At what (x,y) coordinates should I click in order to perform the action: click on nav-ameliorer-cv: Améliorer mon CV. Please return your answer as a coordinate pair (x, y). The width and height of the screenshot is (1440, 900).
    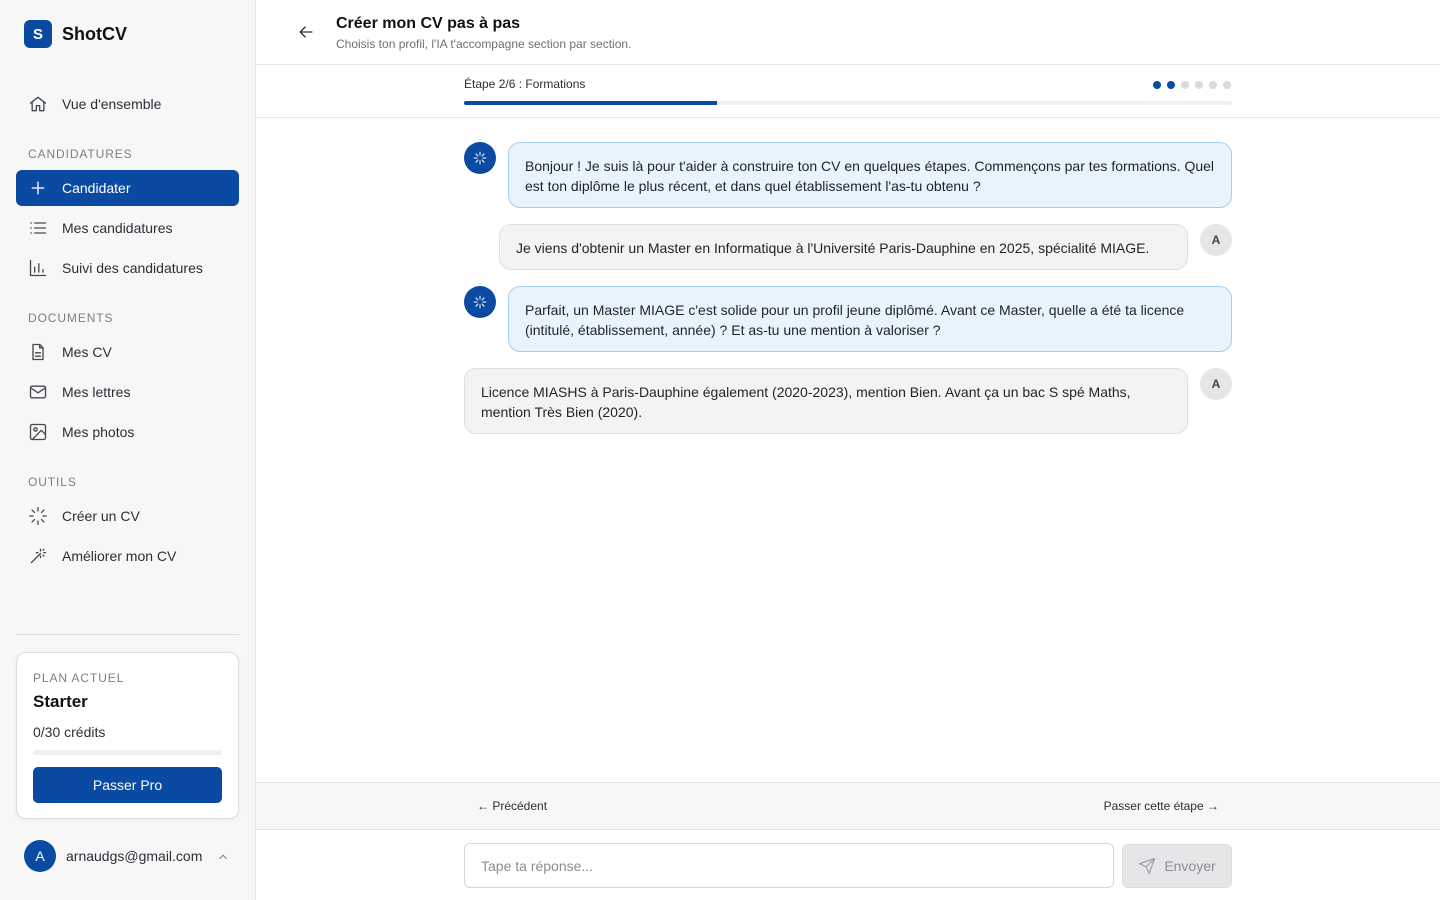
    Looking at the image, I should click on (127, 556).